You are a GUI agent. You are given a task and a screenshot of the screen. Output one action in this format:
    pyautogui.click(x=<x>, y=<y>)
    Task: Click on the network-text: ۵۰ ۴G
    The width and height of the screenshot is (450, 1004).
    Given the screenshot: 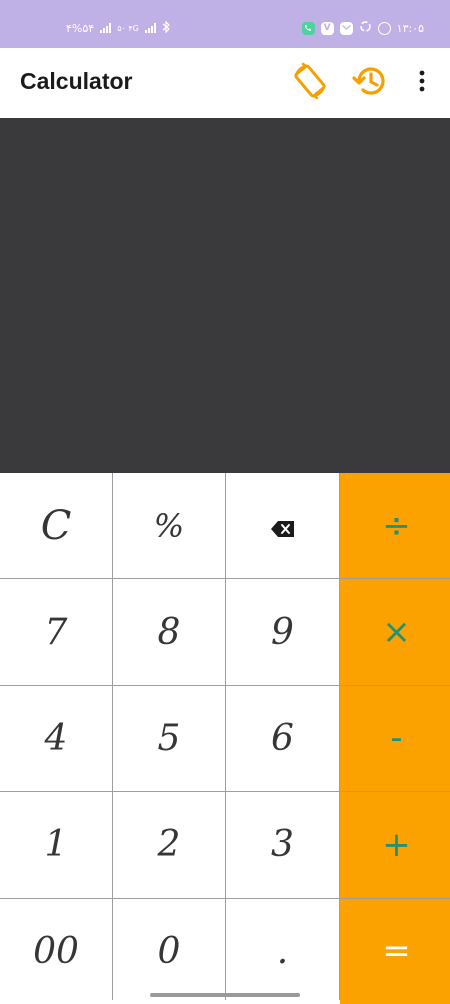 What is the action you would take?
    pyautogui.click(x=128, y=28)
    